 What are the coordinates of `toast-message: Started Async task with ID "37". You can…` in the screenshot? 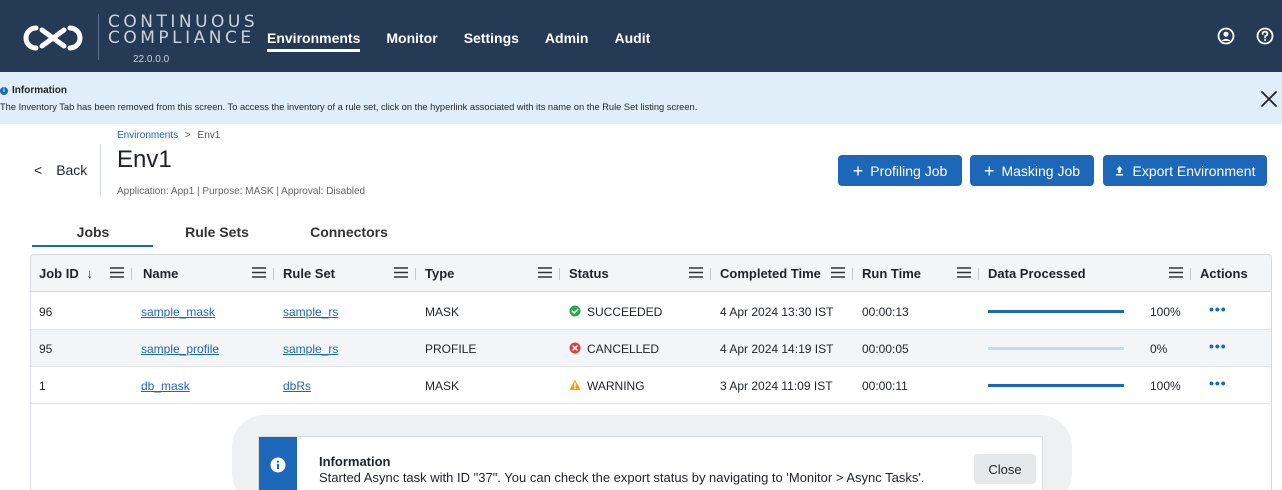 It's located at (622, 477).